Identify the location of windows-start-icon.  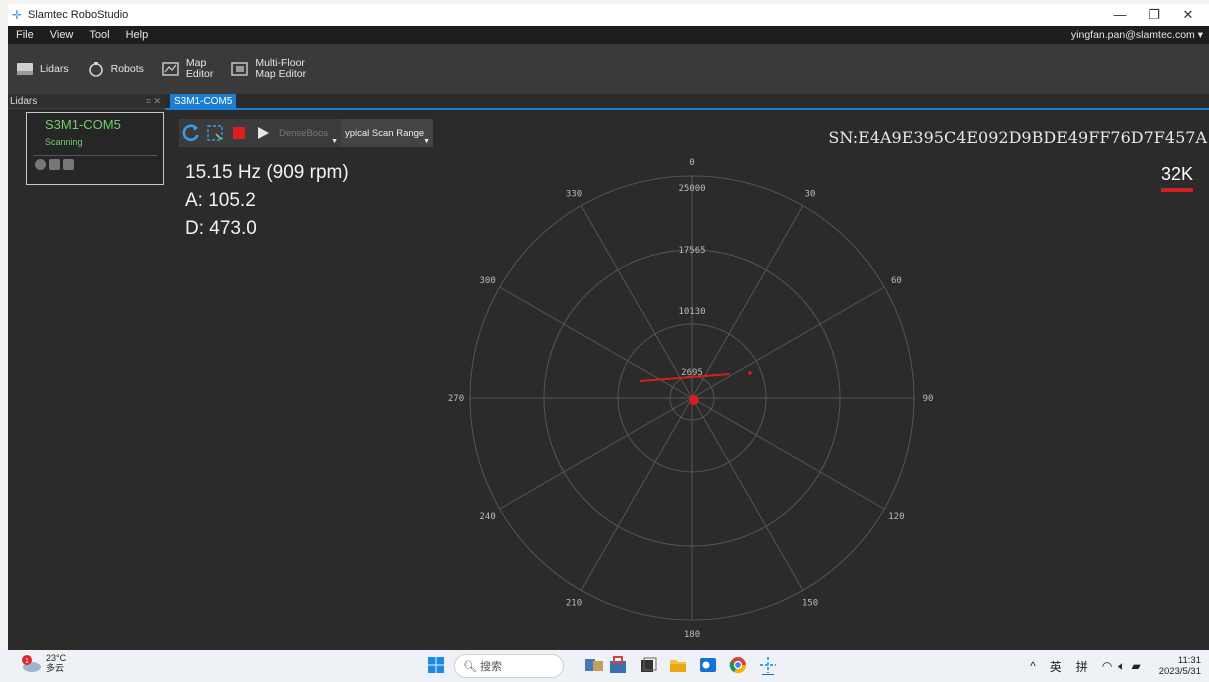
(436, 665).